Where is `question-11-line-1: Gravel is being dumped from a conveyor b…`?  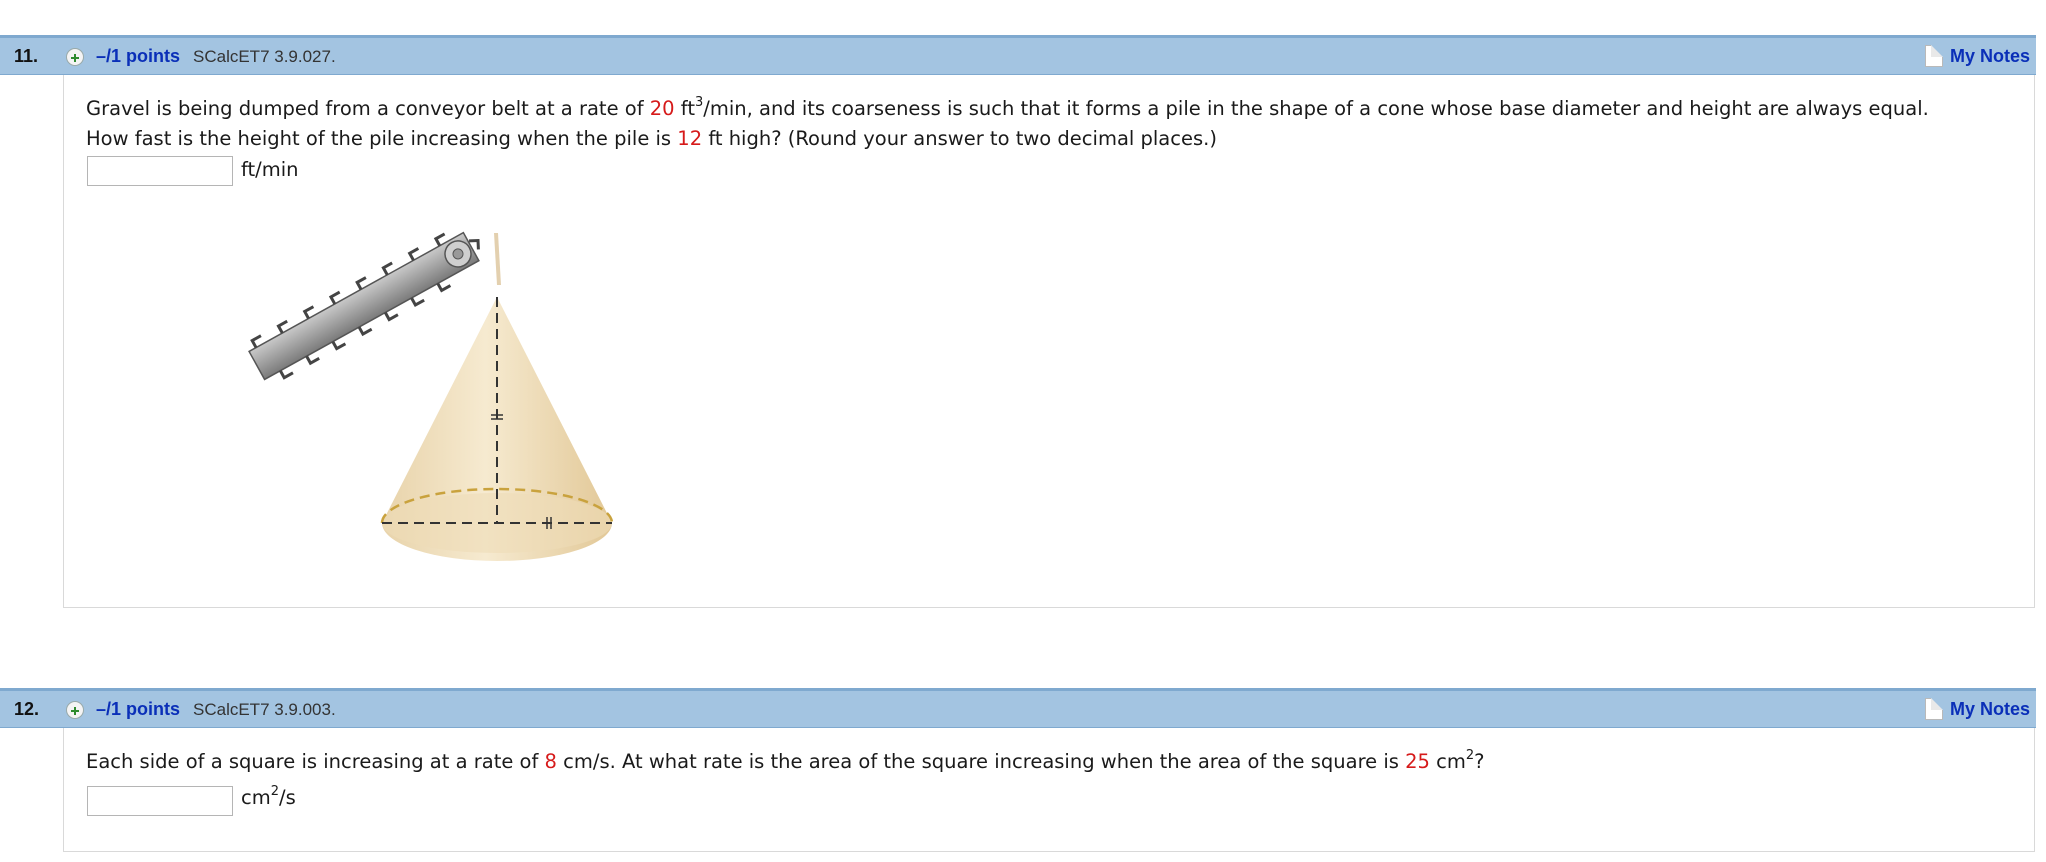
question-11-line-1: Gravel is being dumped from a conveyor b… is located at coordinates (1007, 107).